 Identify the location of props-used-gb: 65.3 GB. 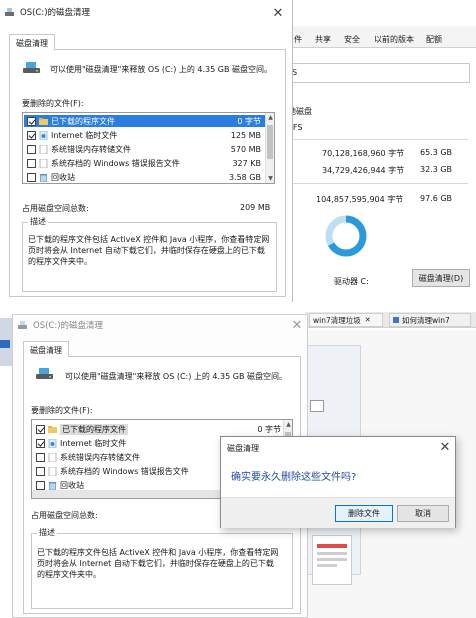
(436, 152).